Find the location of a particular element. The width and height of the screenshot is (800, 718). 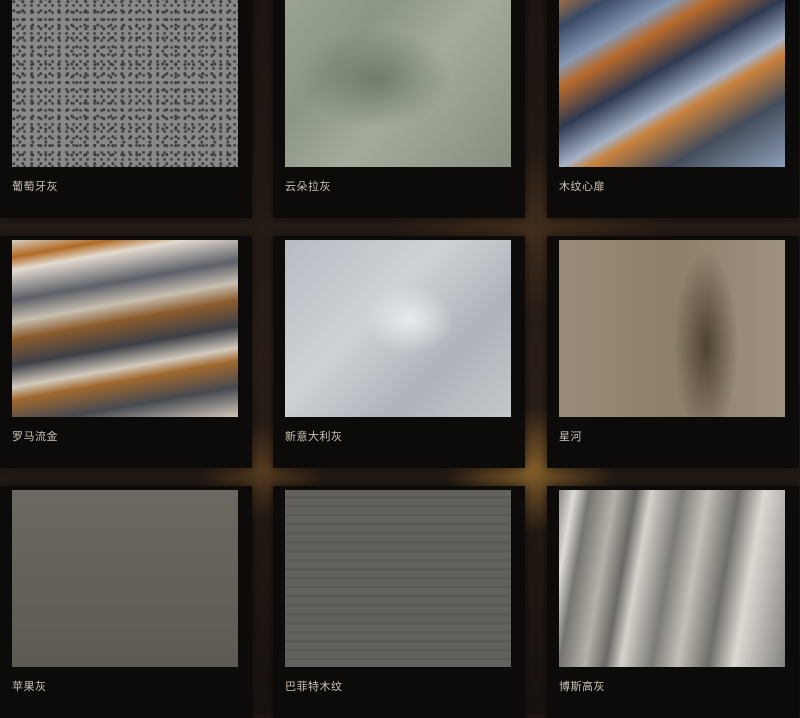

marble-card-buffett-wood-grain: 巴菲特木纹 is located at coordinates (399, 602).